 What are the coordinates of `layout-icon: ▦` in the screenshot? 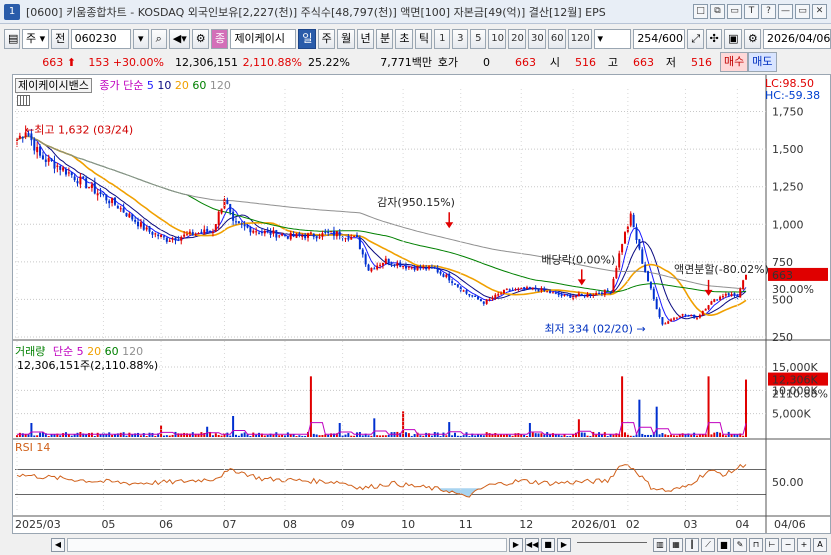 It's located at (676, 545).